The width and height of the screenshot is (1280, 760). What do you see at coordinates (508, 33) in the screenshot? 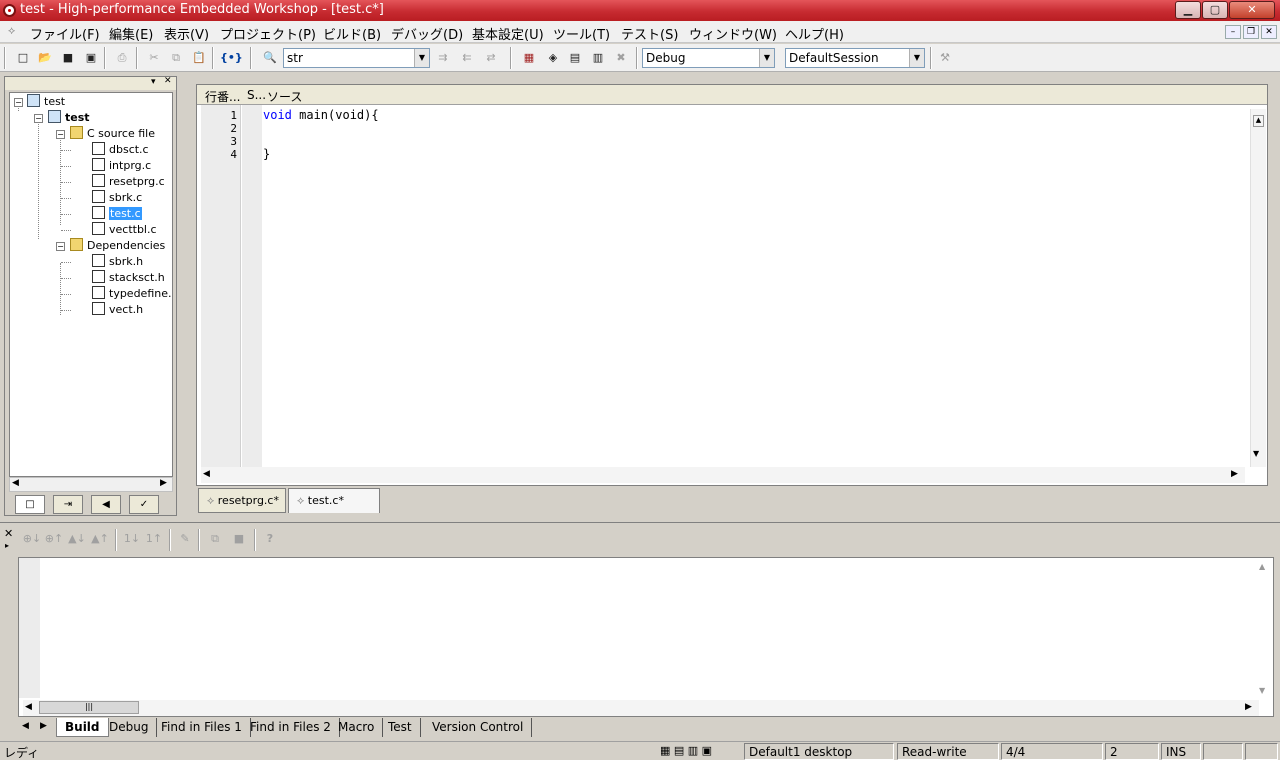
I see `menu-preferences: 基本設定(U)` at bounding box center [508, 33].